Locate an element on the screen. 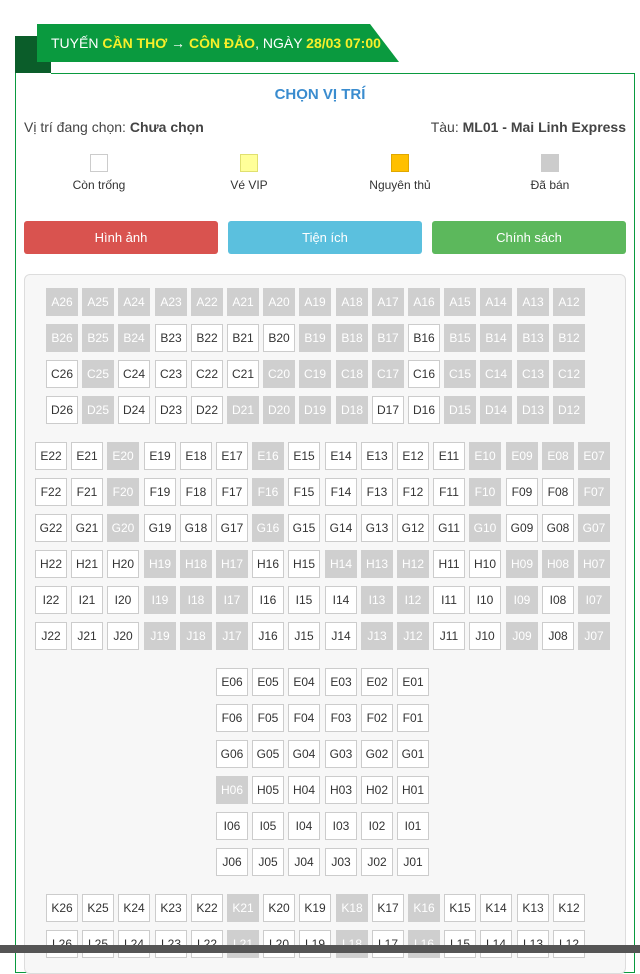 The height and width of the screenshot is (974, 640). seat-g17: G17 is located at coordinates (232, 528).